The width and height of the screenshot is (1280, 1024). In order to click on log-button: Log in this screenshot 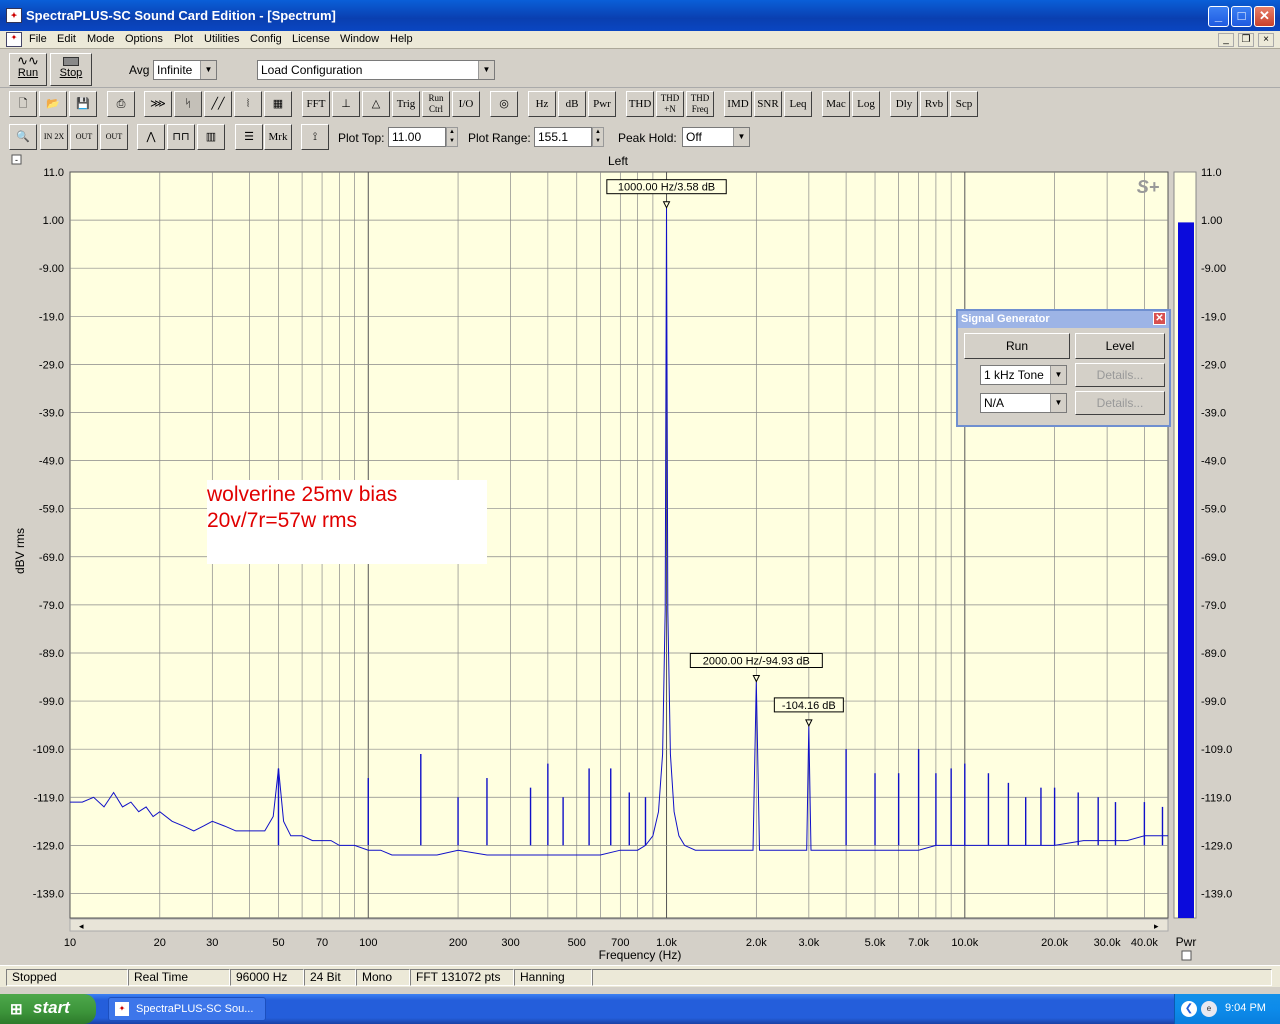, I will do `click(866, 104)`.